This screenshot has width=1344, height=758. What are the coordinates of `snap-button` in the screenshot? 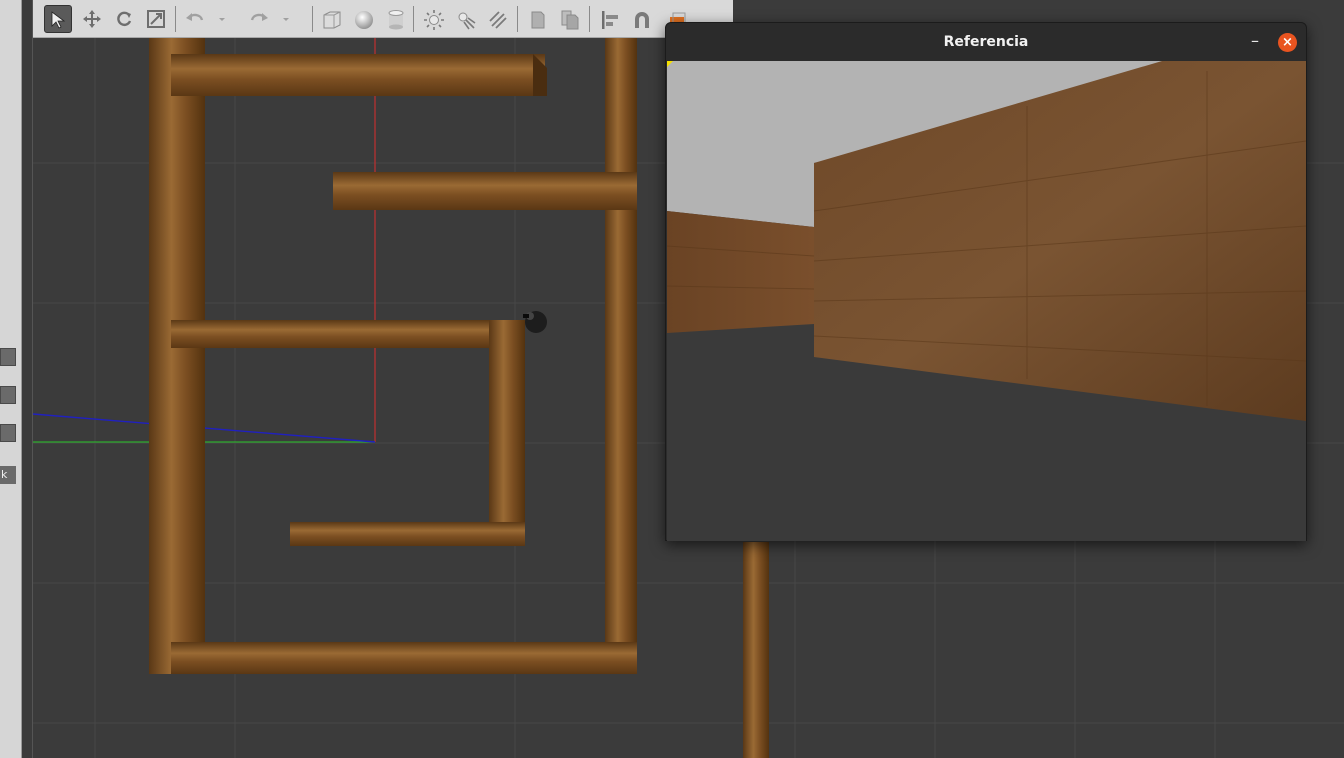 It's located at (641, 19).